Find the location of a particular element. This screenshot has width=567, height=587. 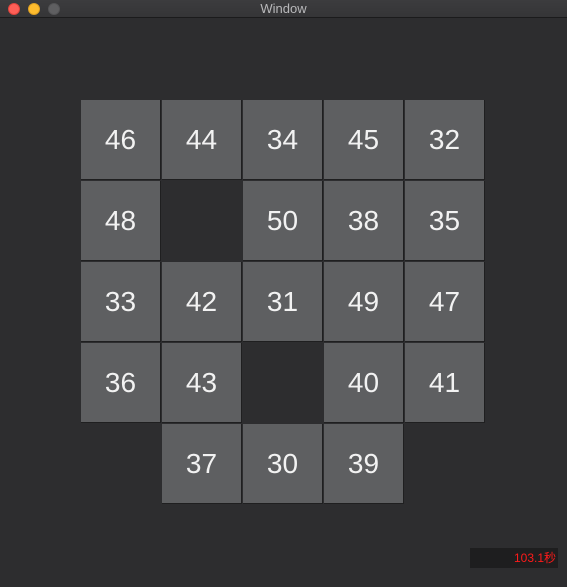

timer-display: 103.1秒 is located at coordinates (514, 558).